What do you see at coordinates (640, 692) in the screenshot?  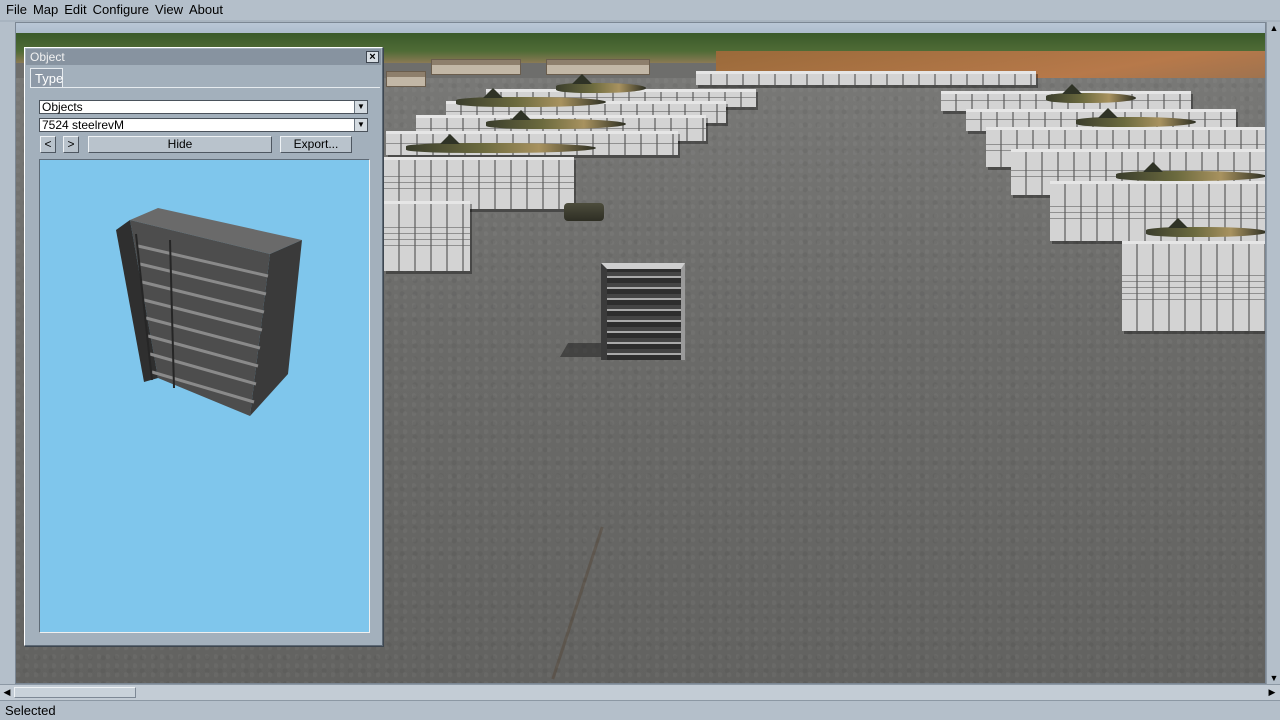 I see `horizontal-scrollbar: ◀ ▶` at bounding box center [640, 692].